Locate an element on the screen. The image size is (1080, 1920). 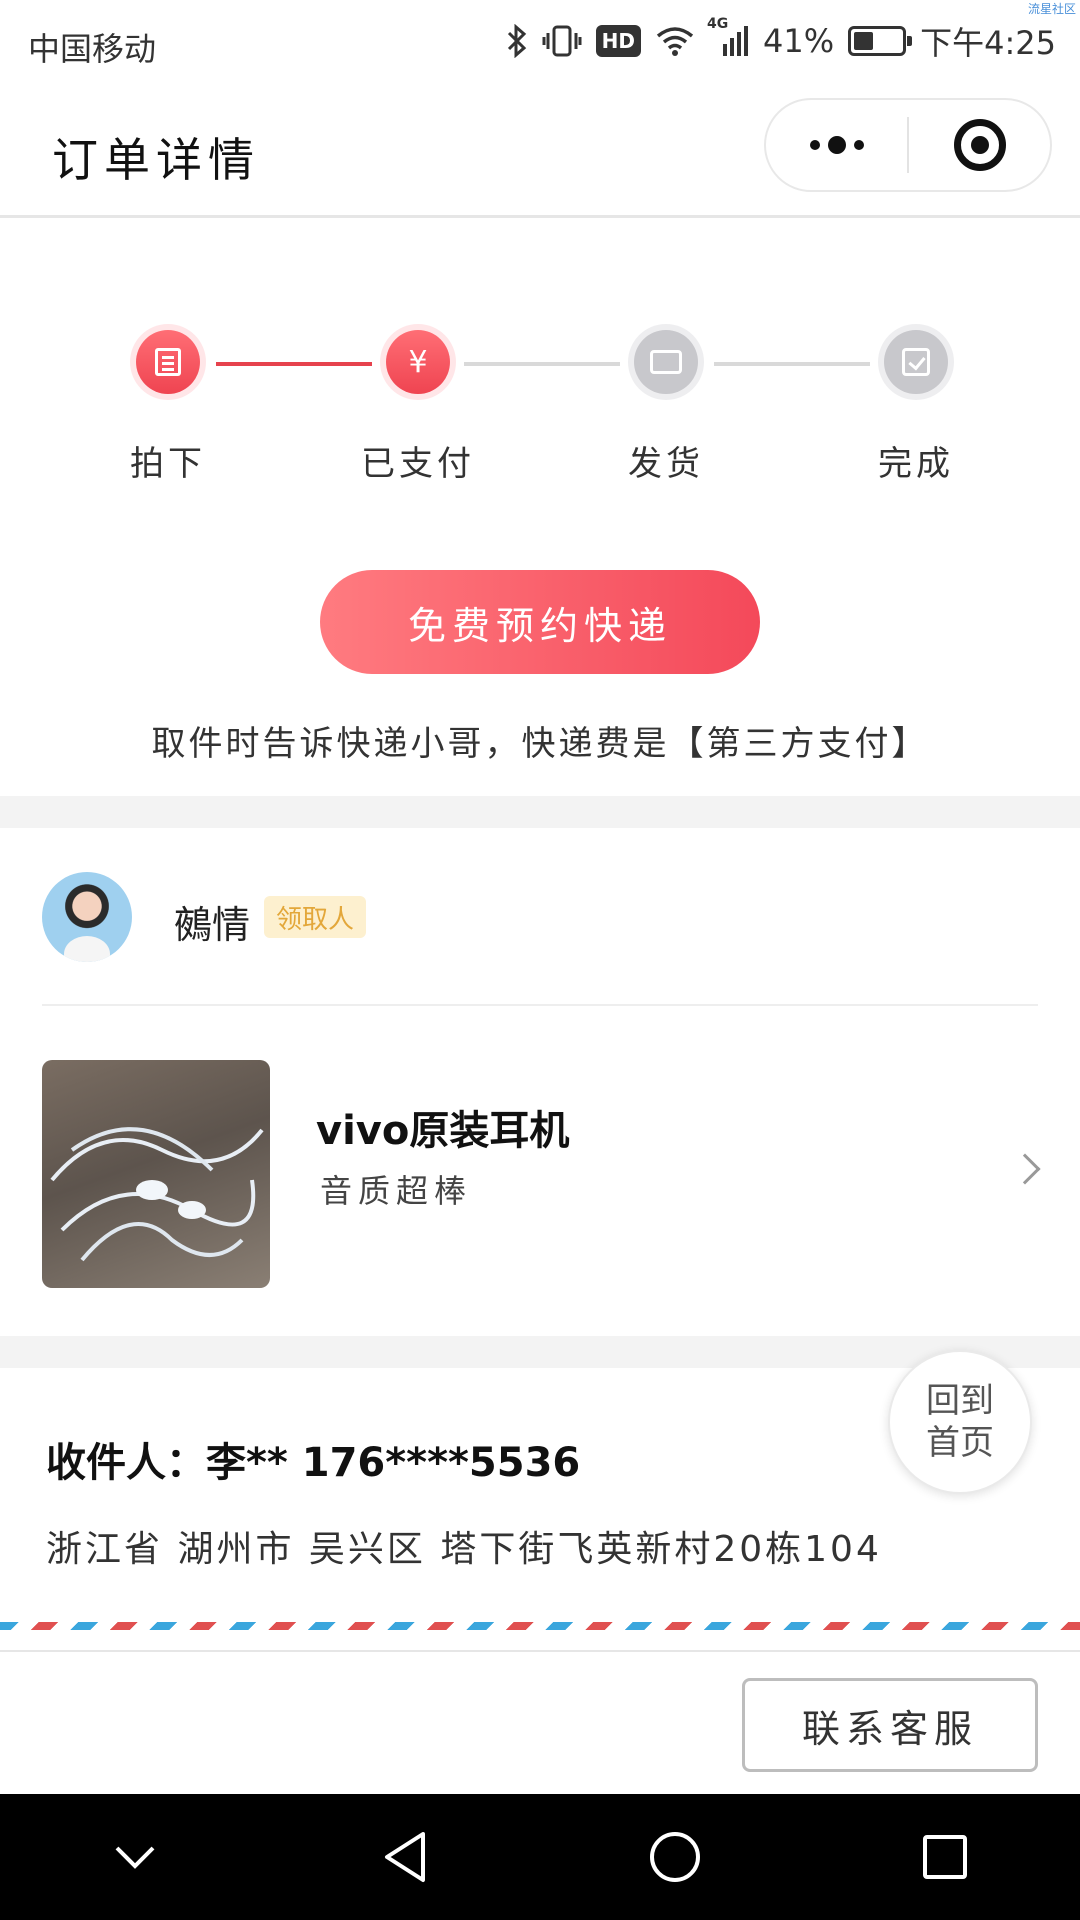
battery-icon is located at coordinates (880, 41).